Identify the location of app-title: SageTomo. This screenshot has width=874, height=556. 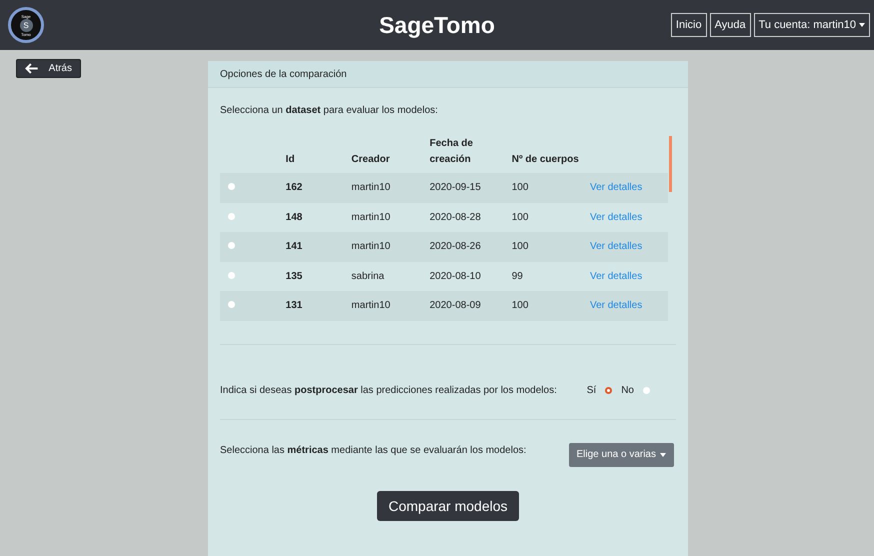
(437, 25).